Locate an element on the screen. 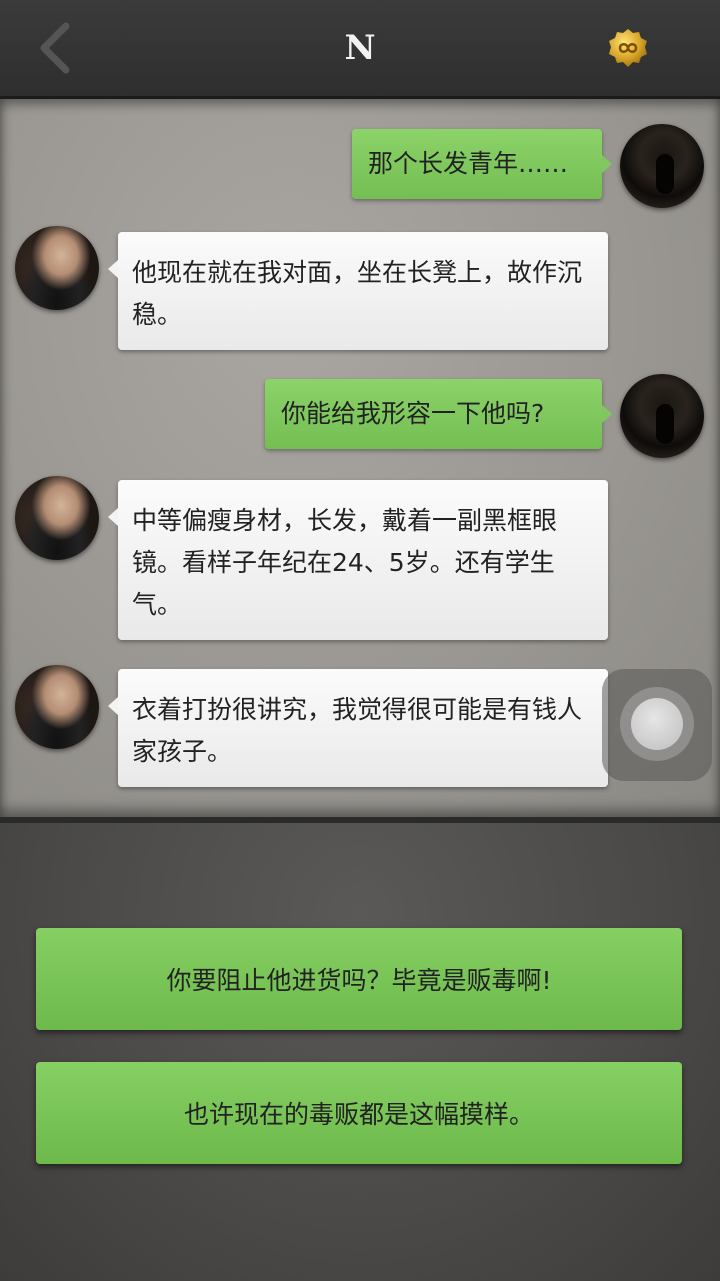  assistive-touch-button is located at coordinates (657, 725).